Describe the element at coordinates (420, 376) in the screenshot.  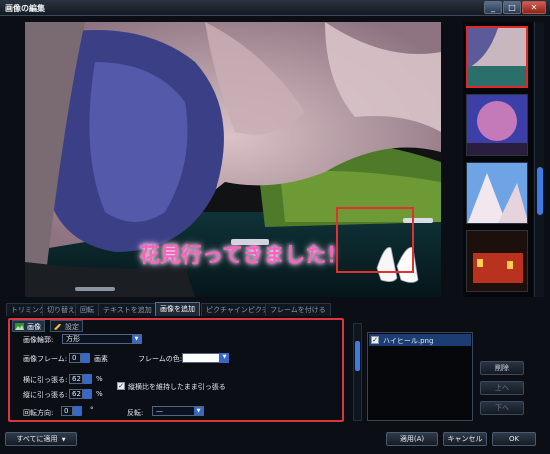
I see `layer-list: ✓ ハイヒール.png` at that location.